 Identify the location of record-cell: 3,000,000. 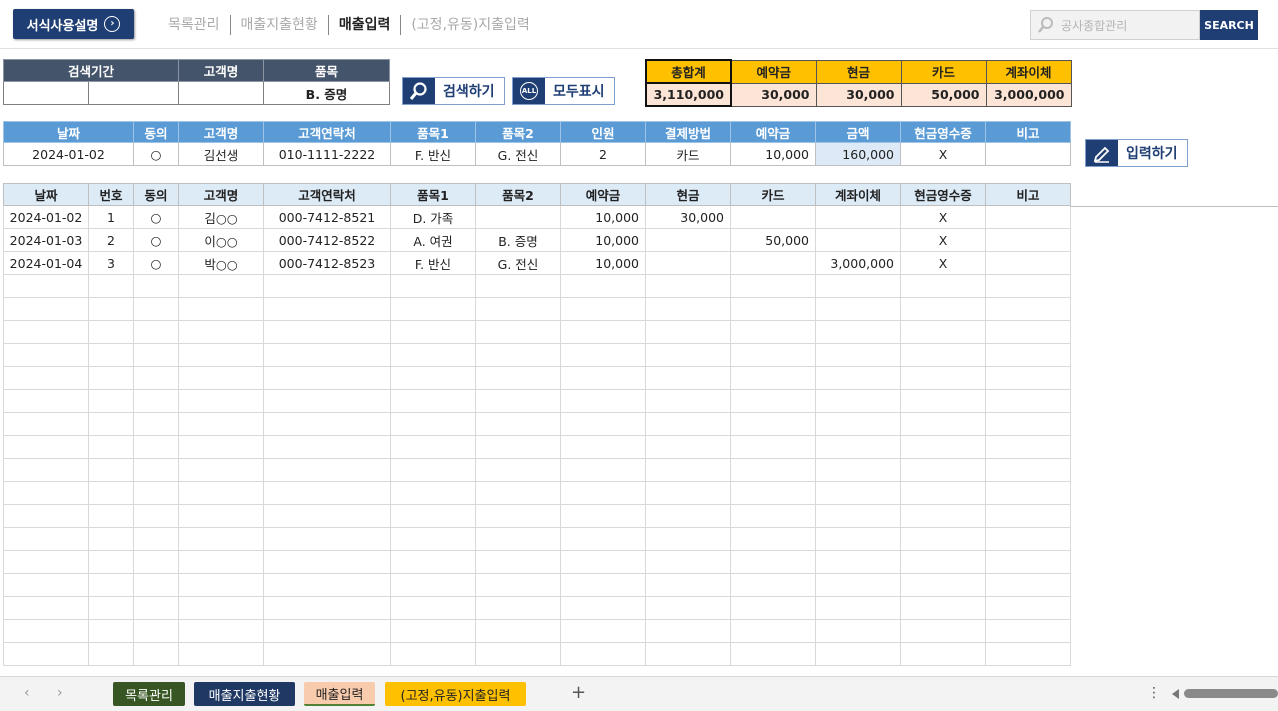
(858, 263).